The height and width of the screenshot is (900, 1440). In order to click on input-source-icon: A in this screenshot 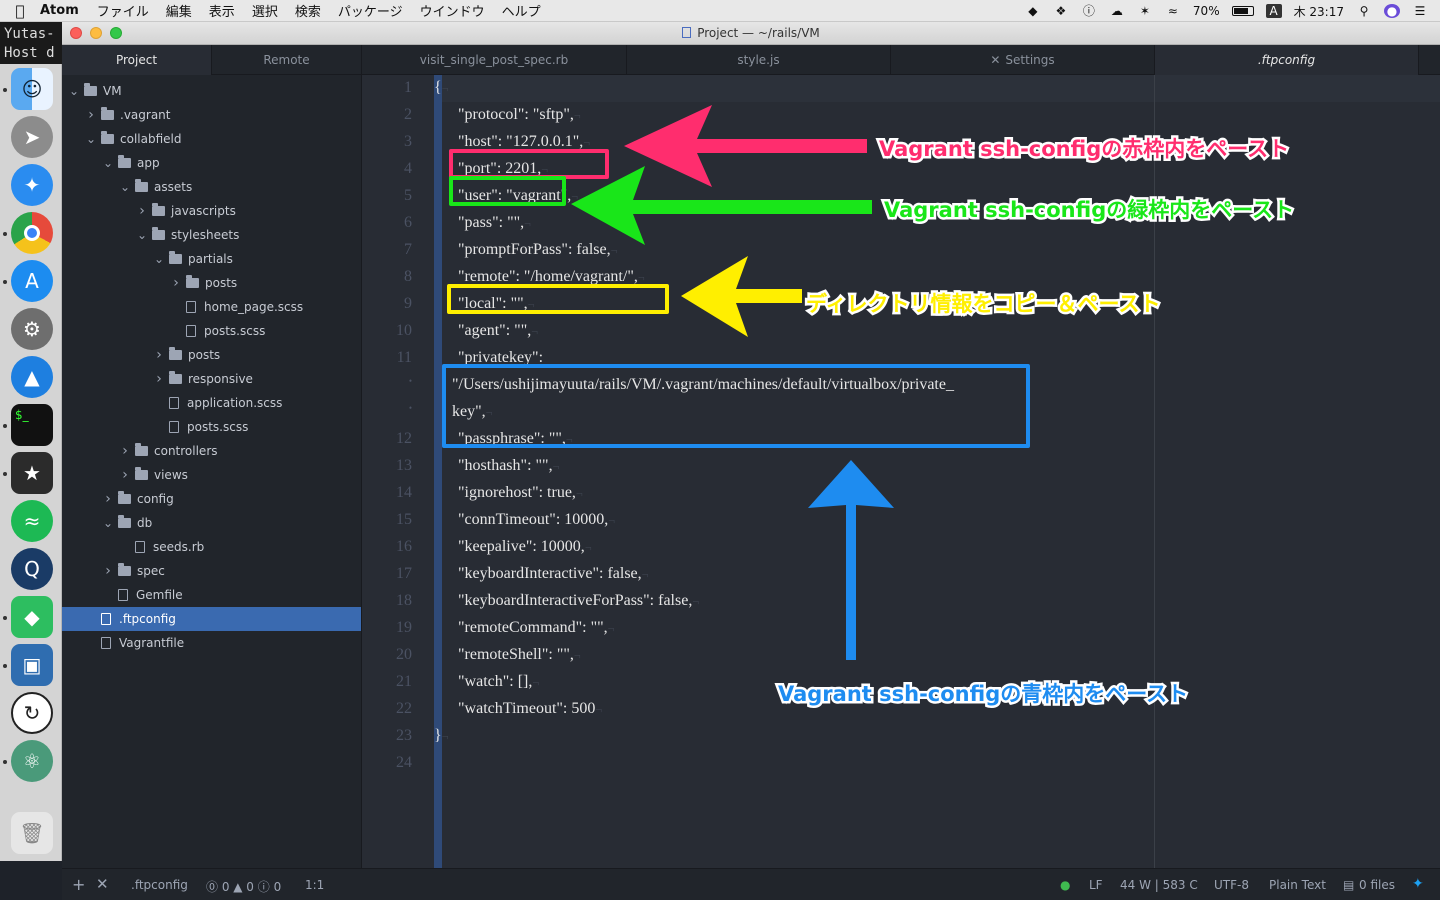, I will do `click(1273, 11)`.